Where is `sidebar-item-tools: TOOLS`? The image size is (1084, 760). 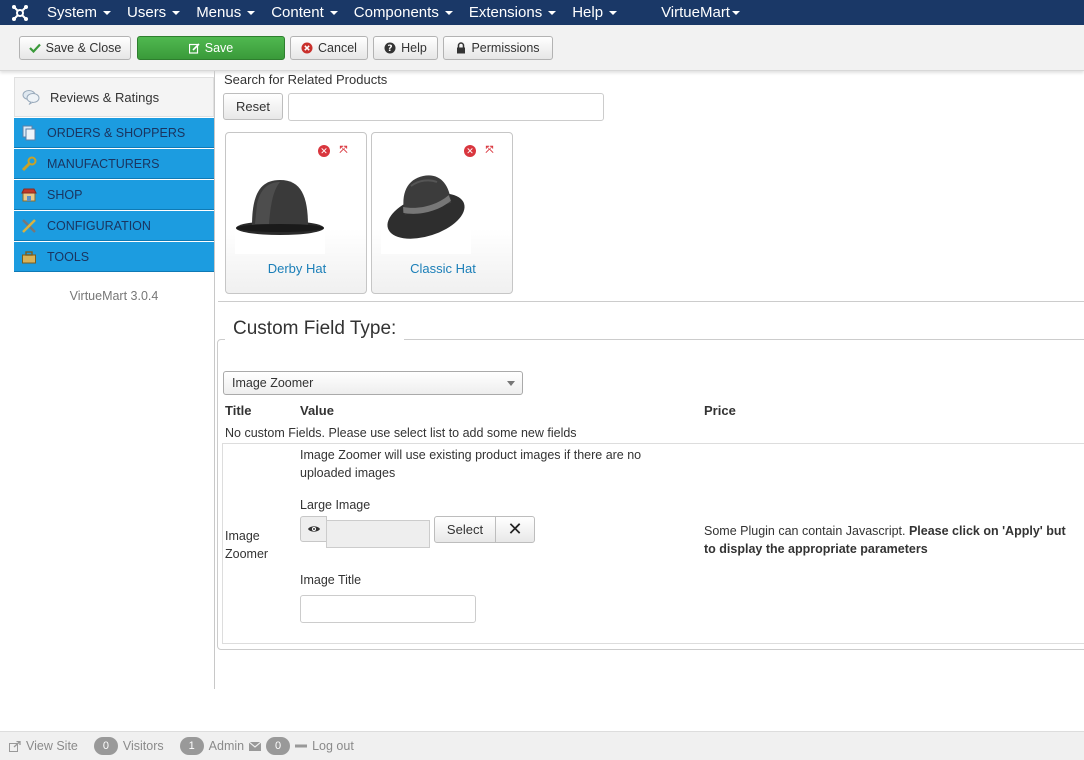 sidebar-item-tools: TOOLS is located at coordinates (114, 257).